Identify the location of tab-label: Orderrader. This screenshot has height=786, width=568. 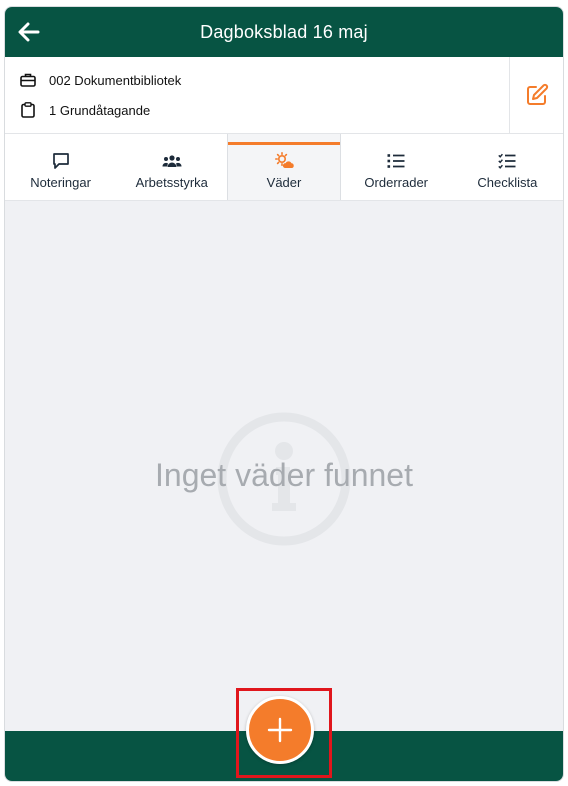
(396, 182).